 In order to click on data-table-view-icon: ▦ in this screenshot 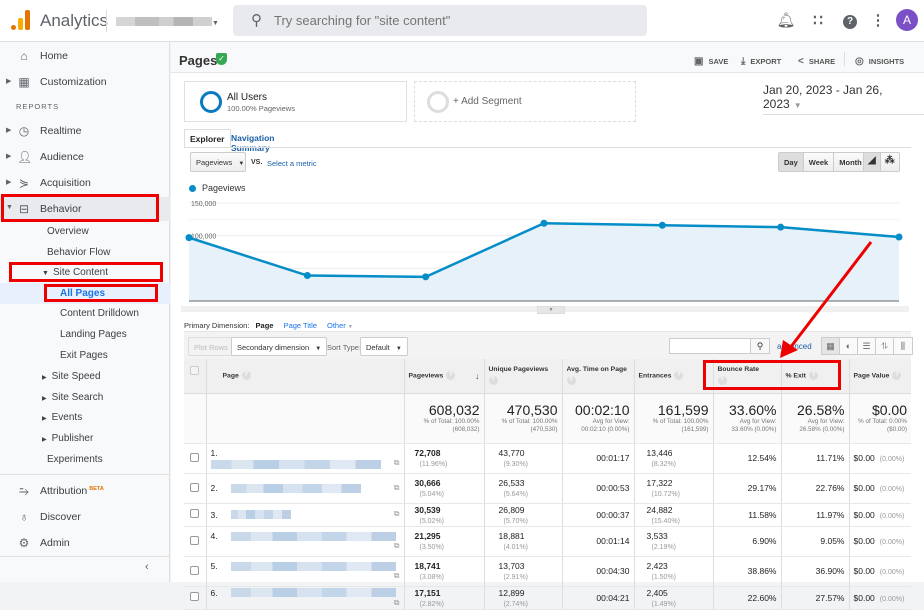, I will do `click(831, 346)`.